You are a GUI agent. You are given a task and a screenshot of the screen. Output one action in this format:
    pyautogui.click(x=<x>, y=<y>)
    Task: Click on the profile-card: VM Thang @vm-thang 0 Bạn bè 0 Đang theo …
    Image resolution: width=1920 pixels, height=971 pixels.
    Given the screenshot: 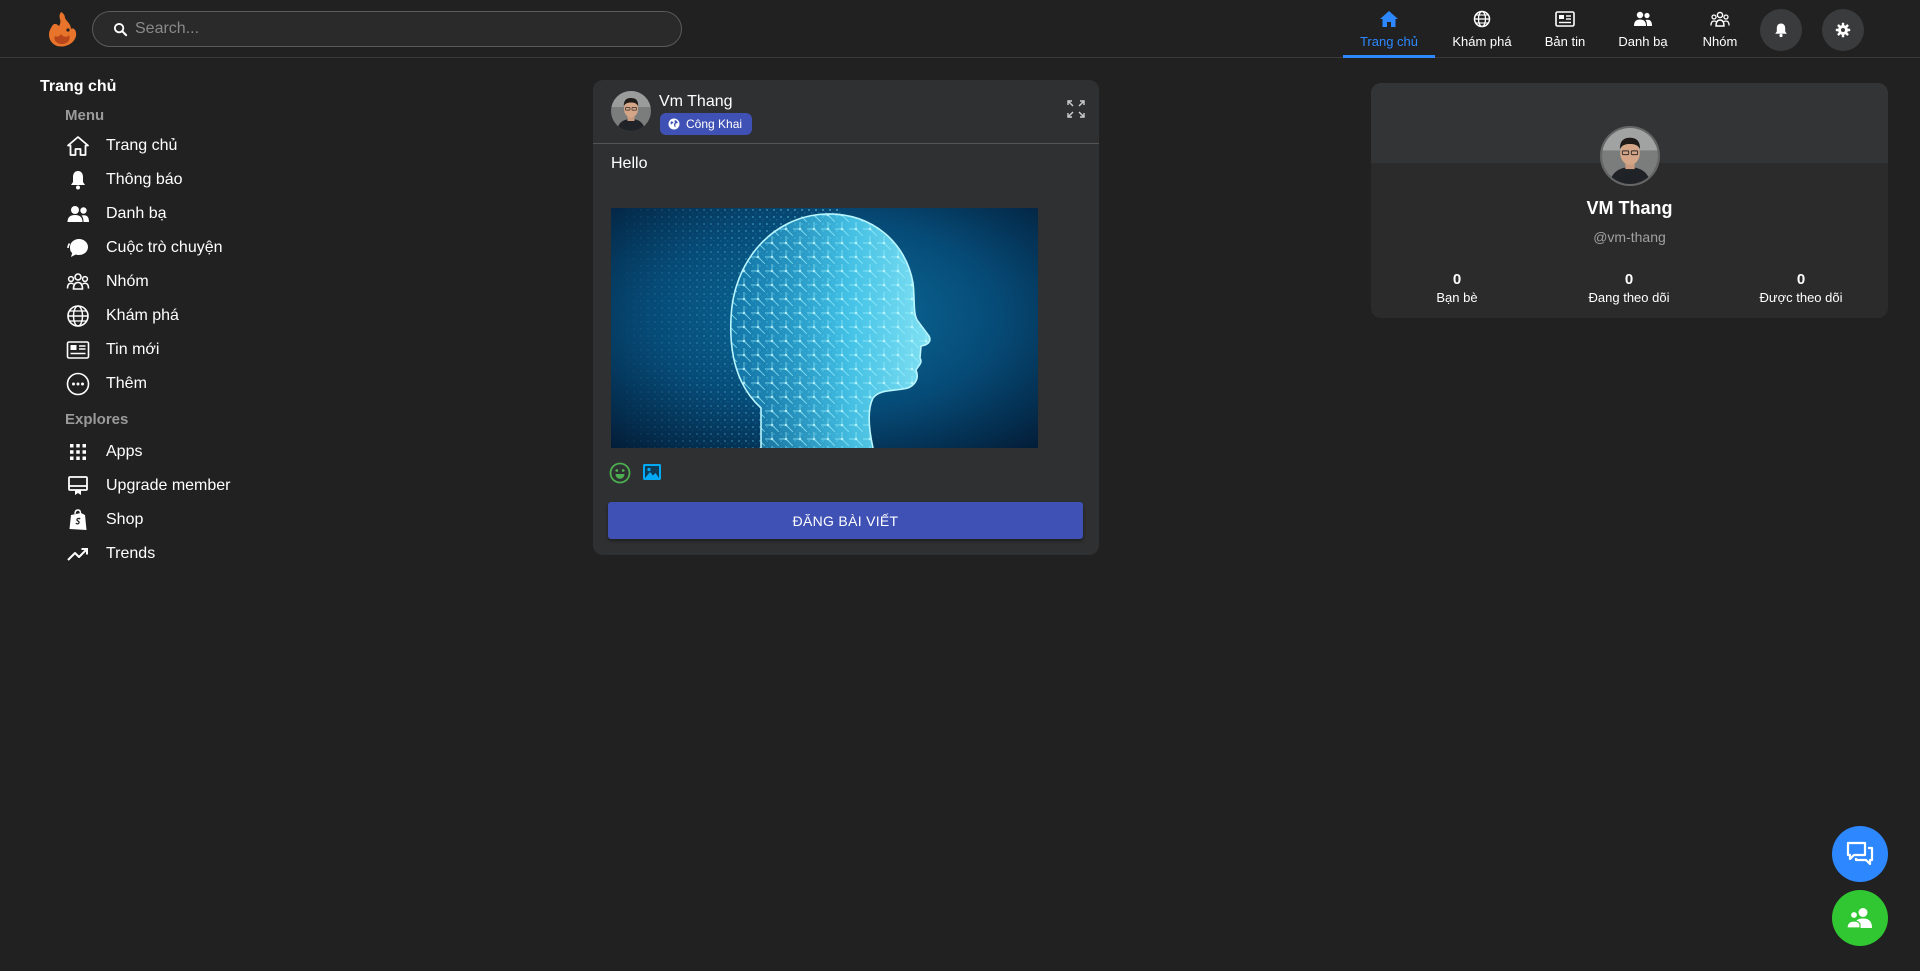 What is the action you would take?
    pyautogui.click(x=1629, y=200)
    